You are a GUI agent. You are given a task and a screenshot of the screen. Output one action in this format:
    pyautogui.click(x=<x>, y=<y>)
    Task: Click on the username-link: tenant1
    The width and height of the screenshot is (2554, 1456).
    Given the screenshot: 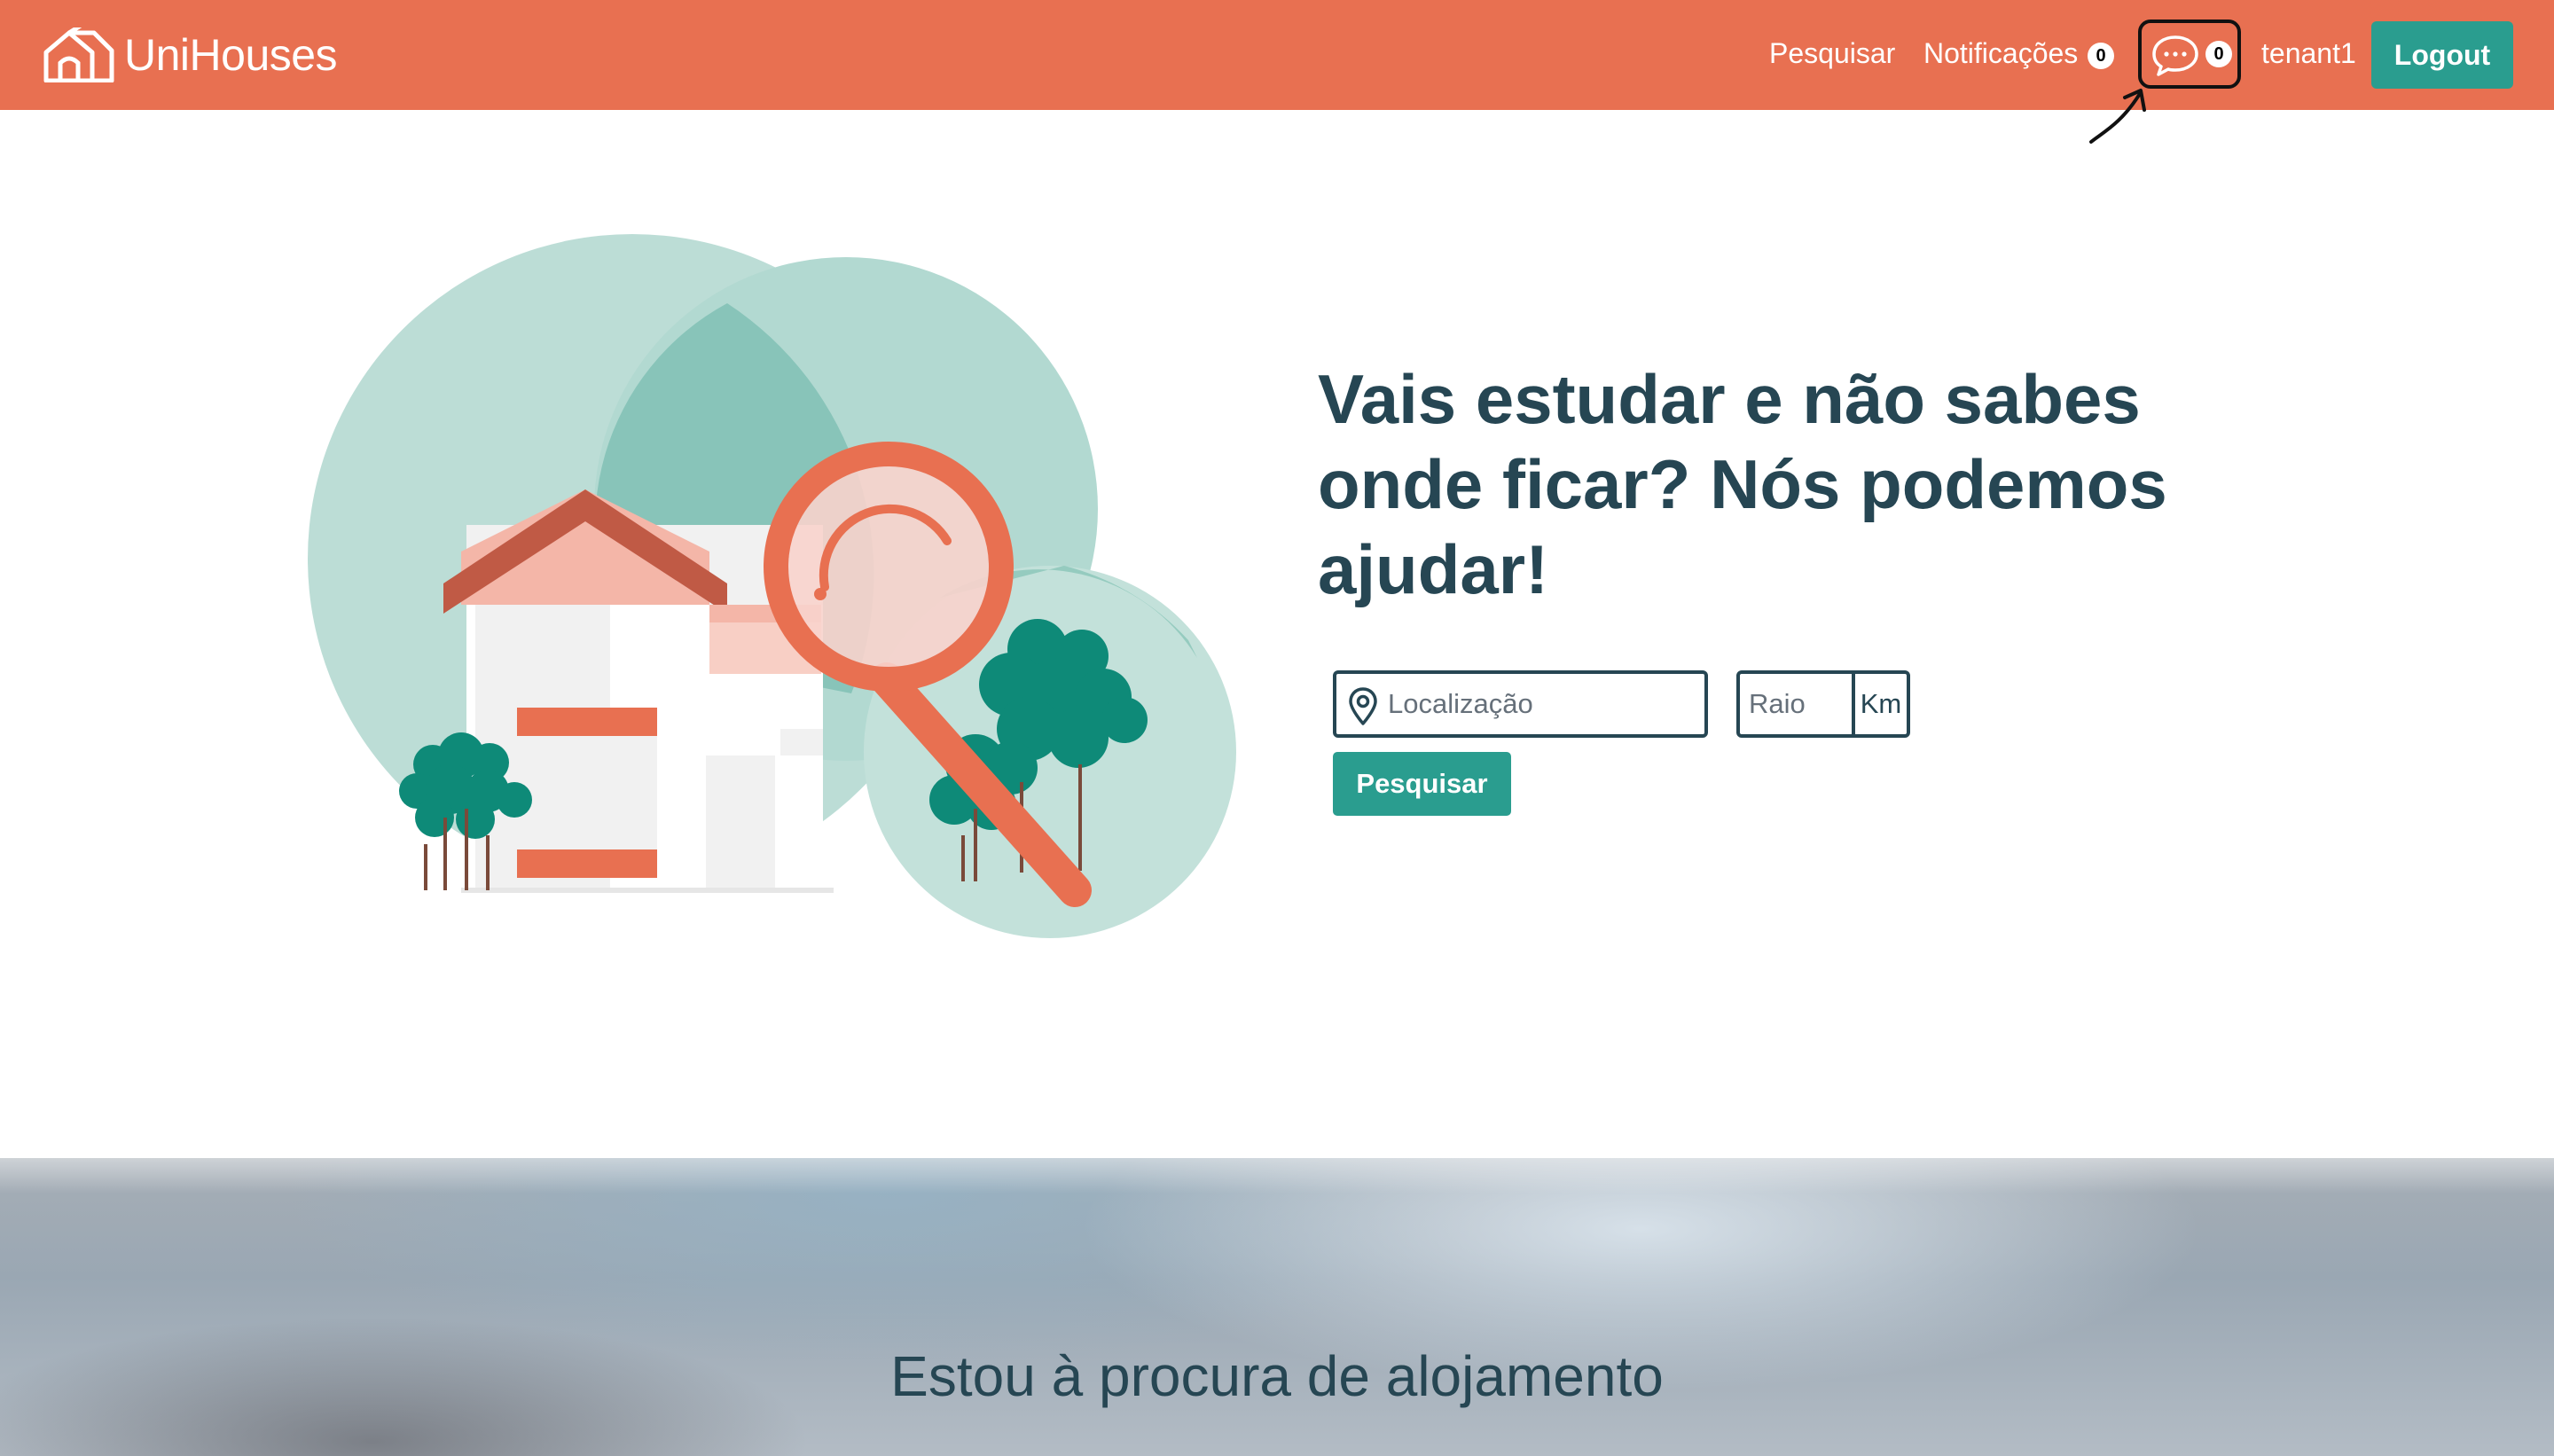 What is the action you would take?
    pyautogui.click(x=2308, y=53)
    